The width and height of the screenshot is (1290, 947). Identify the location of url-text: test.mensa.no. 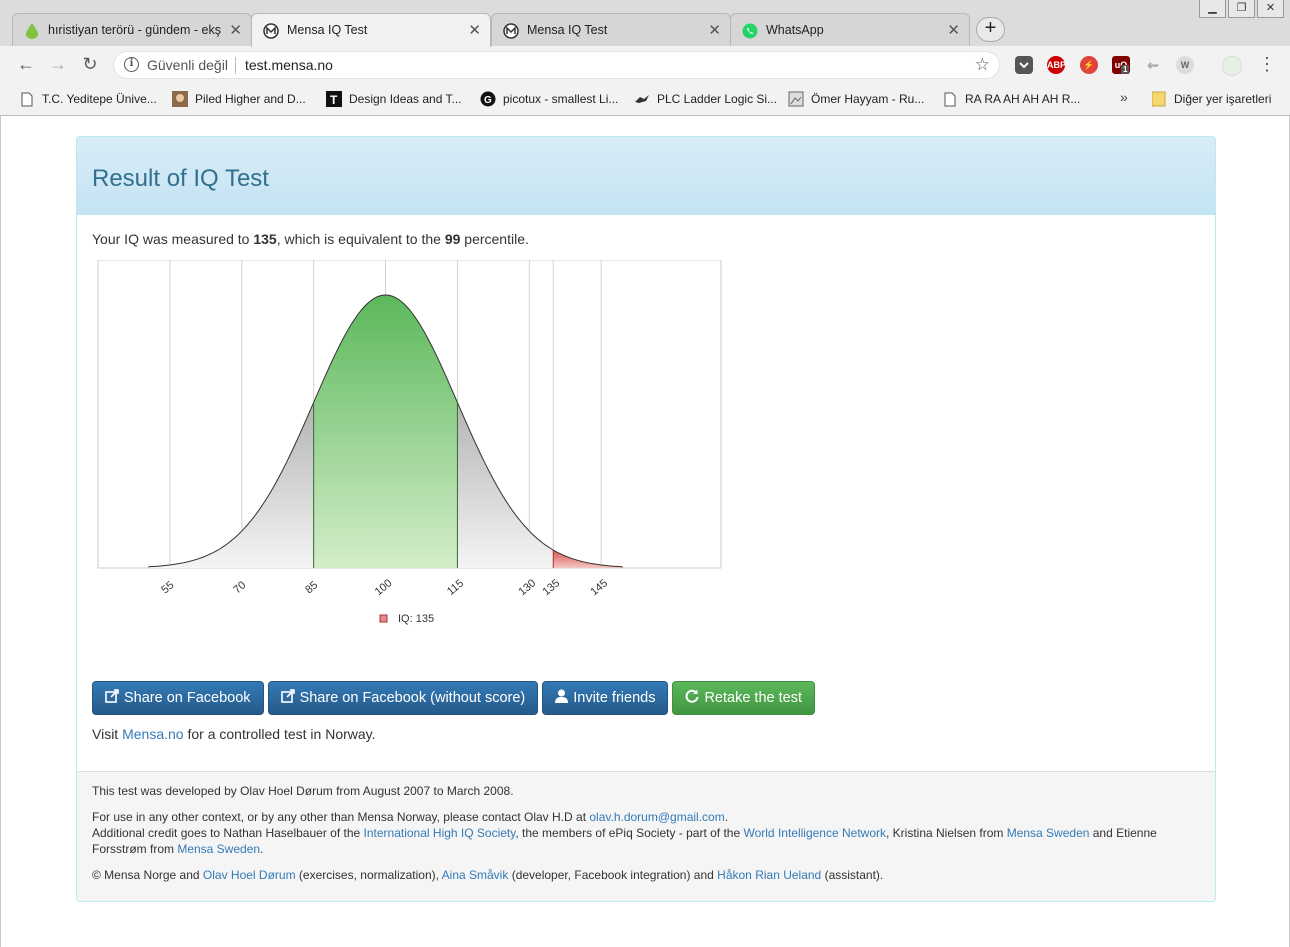
(289, 65).